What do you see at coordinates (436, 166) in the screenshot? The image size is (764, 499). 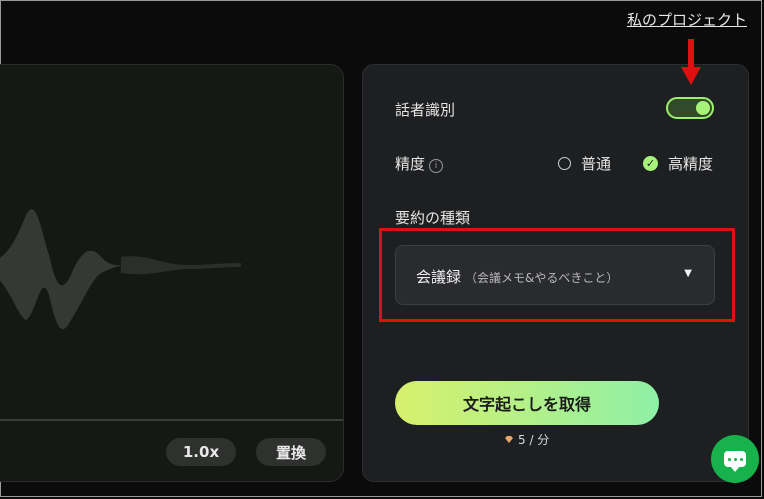 I see `info-icon: i` at bounding box center [436, 166].